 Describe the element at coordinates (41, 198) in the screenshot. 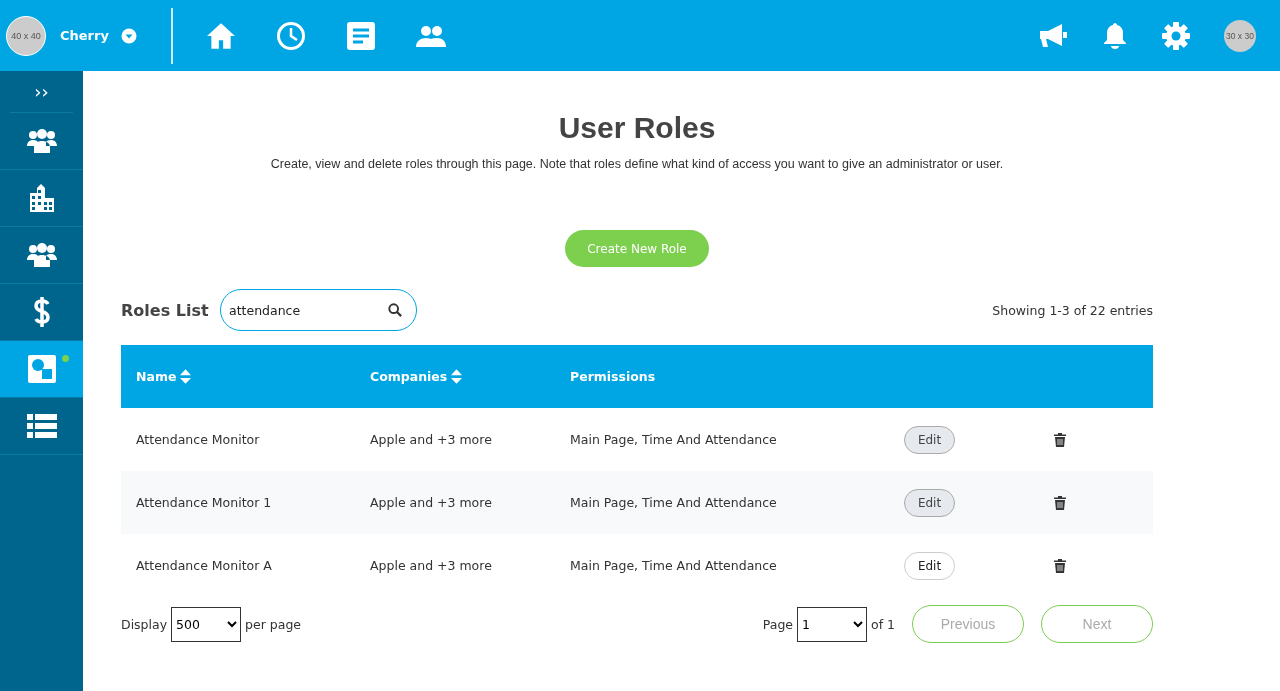

I see `building-icon` at that location.